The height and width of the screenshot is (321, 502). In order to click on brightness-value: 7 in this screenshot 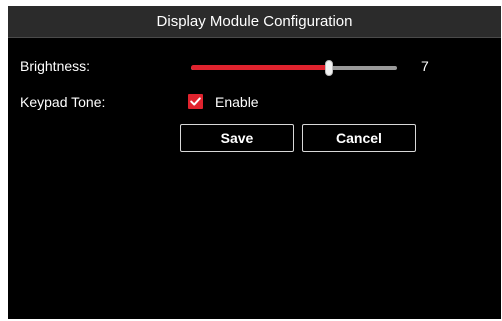, I will do `click(425, 66)`.